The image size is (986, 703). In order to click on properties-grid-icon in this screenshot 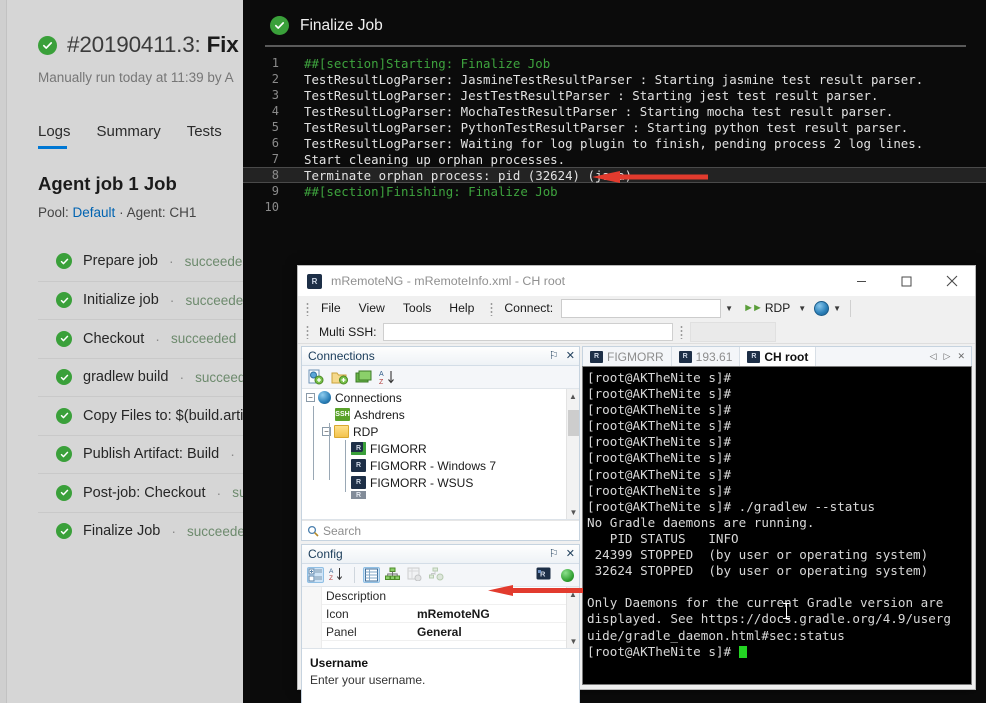, I will do `click(371, 575)`.